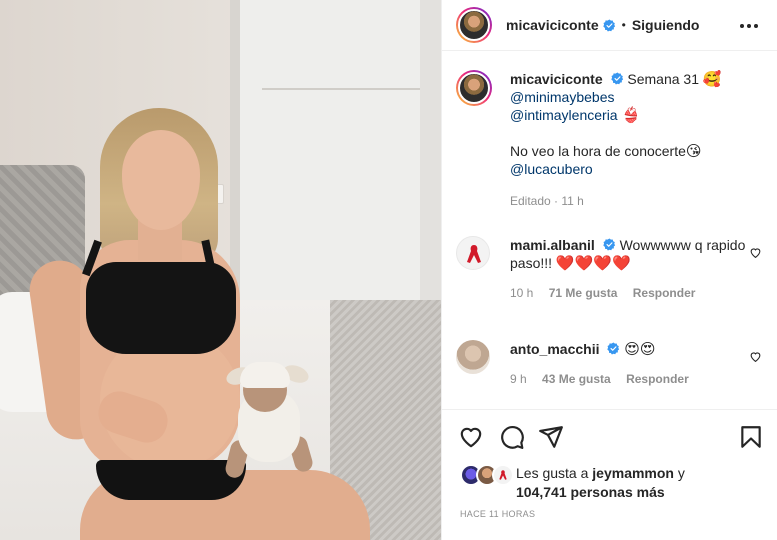 The width and height of the screenshot is (777, 540). Describe the element at coordinates (161, 308) in the screenshot. I see `black-bra` at that location.